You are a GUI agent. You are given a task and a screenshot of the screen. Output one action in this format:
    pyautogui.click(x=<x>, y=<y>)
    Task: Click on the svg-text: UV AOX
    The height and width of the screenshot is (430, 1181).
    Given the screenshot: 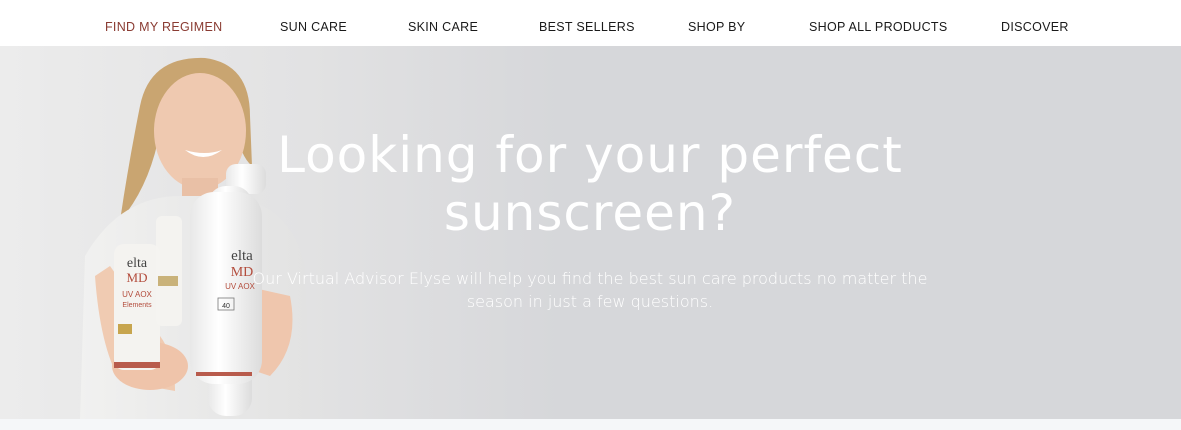 What is the action you would take?
    pyautogui.click(x=137, y=294)
    